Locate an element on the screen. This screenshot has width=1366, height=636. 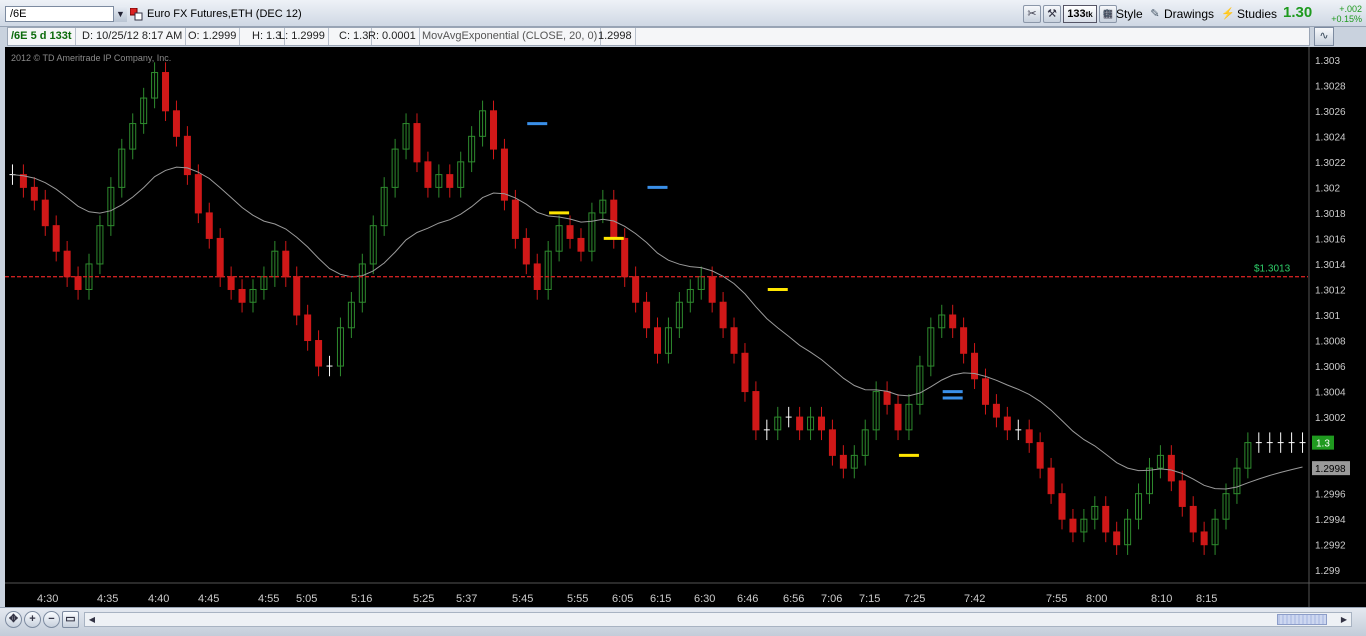
y-tick-label: 1.3026 is located at coordinates (1330, 112).